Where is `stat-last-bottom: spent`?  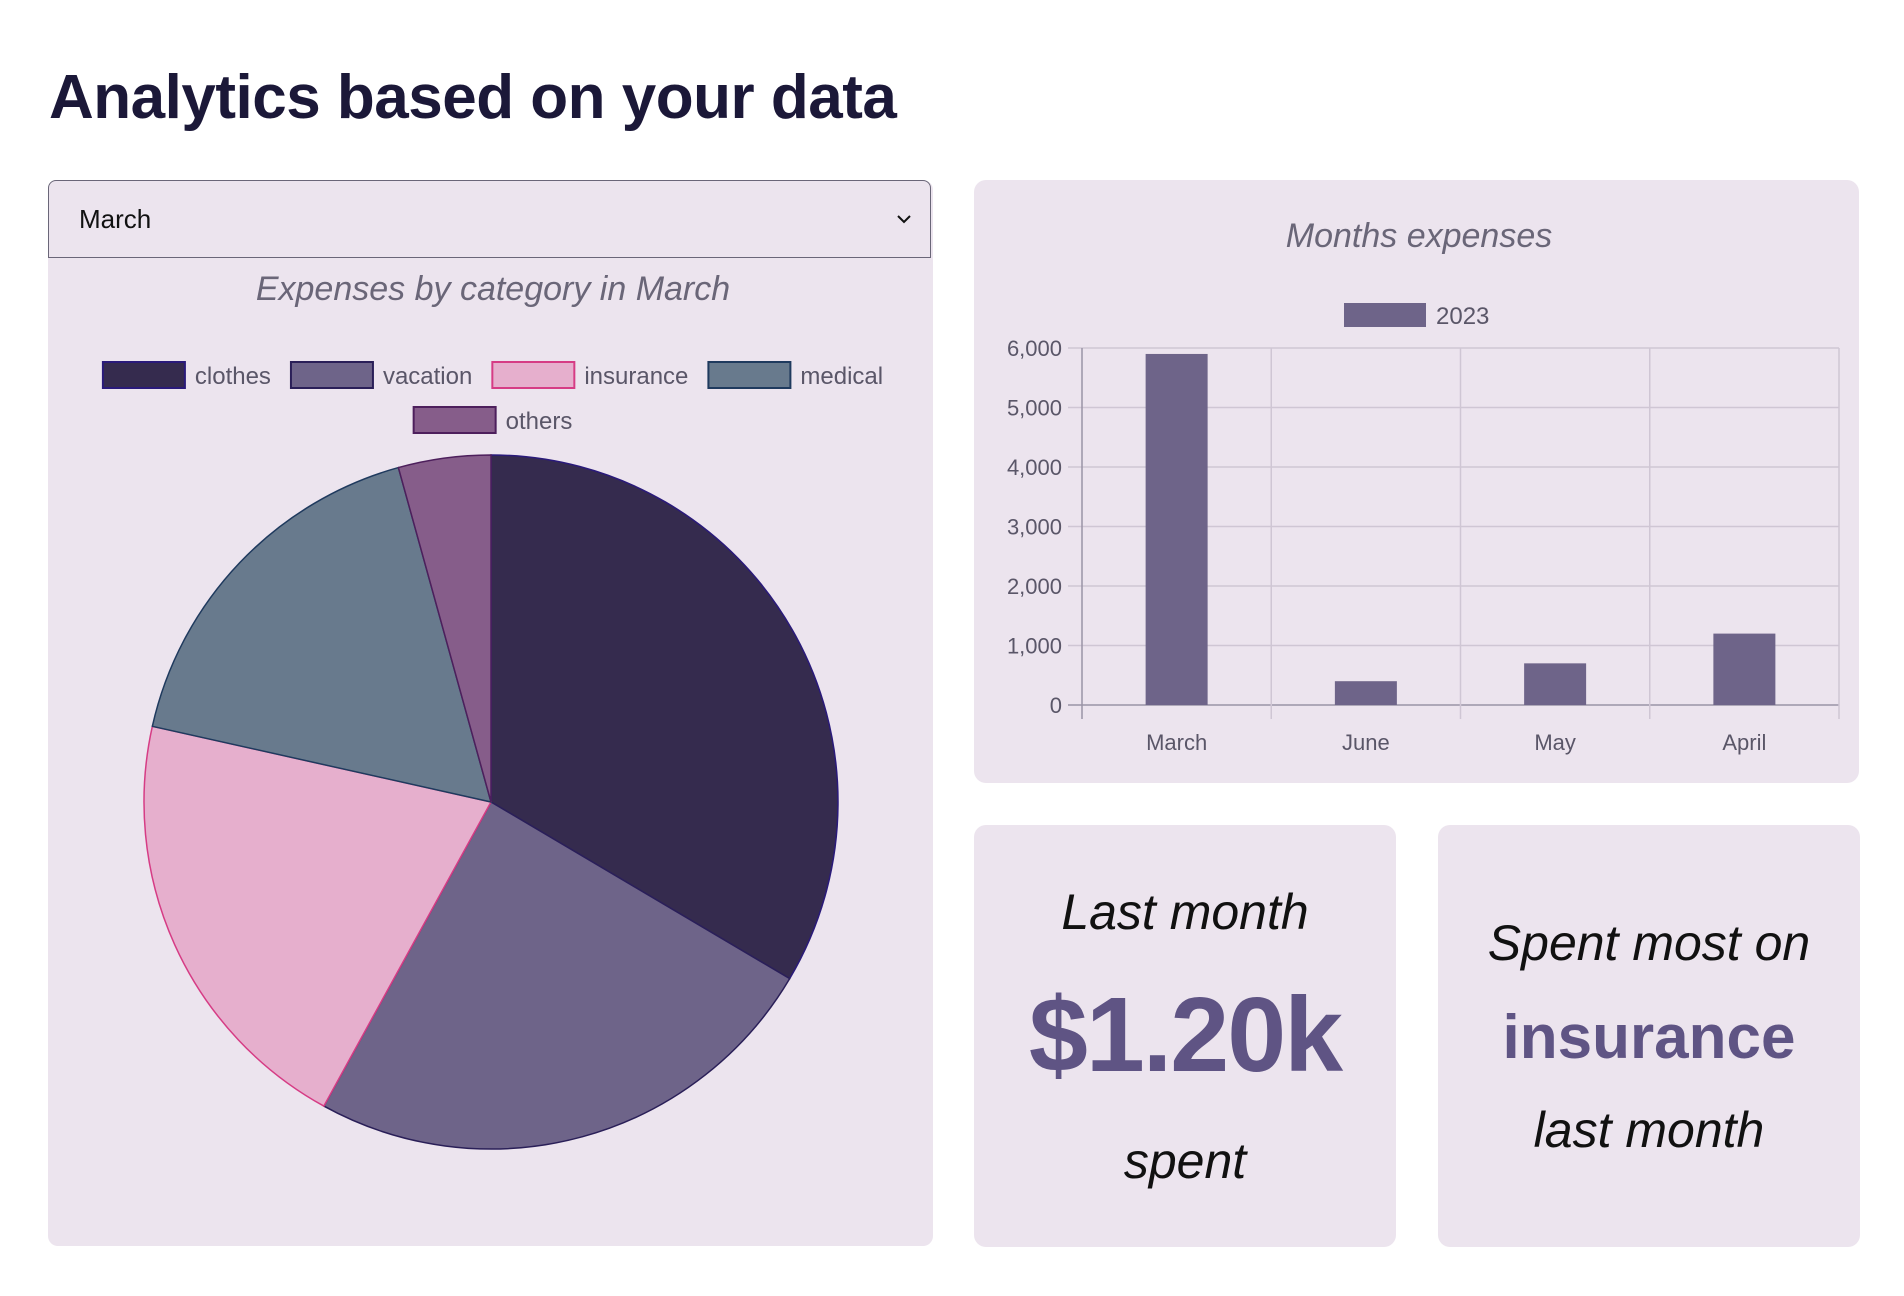 stat-last-bottom: spent is located at coordinates (1185, 1160).